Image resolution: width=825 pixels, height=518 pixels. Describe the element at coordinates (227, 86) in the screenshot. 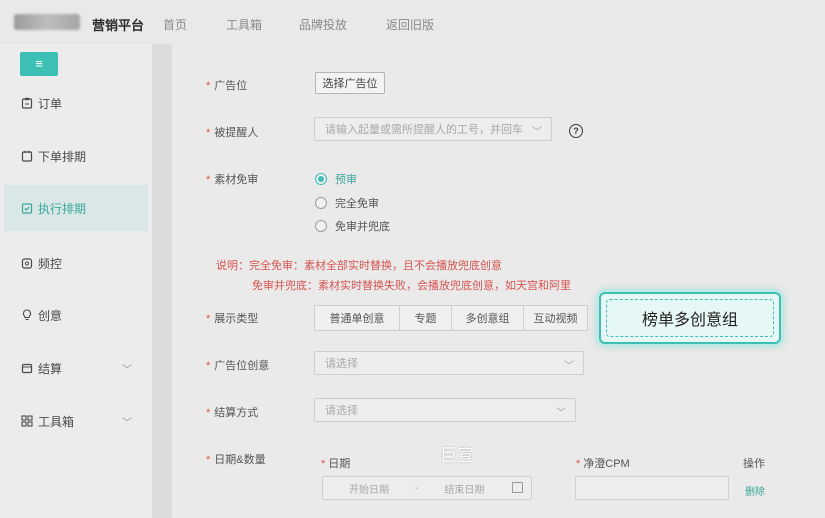

I see `ad-slot-label: * 广告位` at that location.